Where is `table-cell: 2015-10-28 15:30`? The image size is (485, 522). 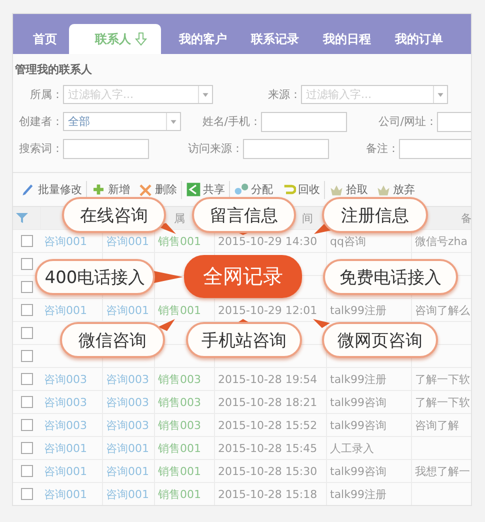
table-cell: 2015-10-28 15:30 is located at coordinates (271, 471).